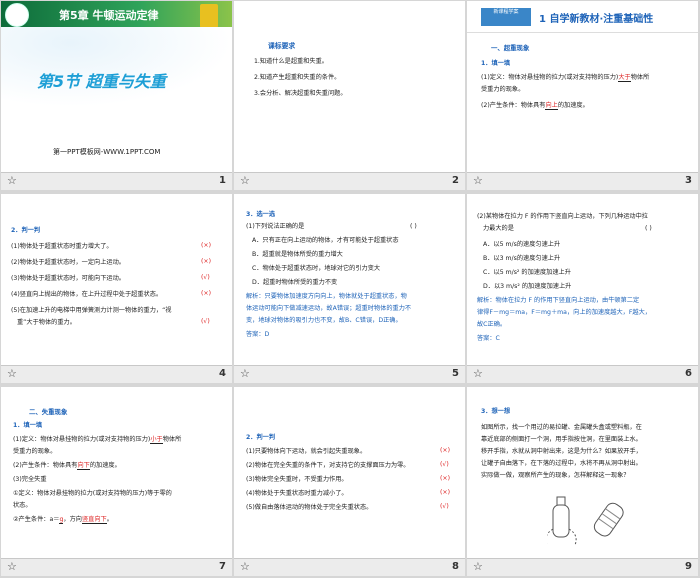 Image resolution: width=700 pixels, height=578 pixels. I want to click on text-fragment: ②产生条件：a＝, so click(36, 519).